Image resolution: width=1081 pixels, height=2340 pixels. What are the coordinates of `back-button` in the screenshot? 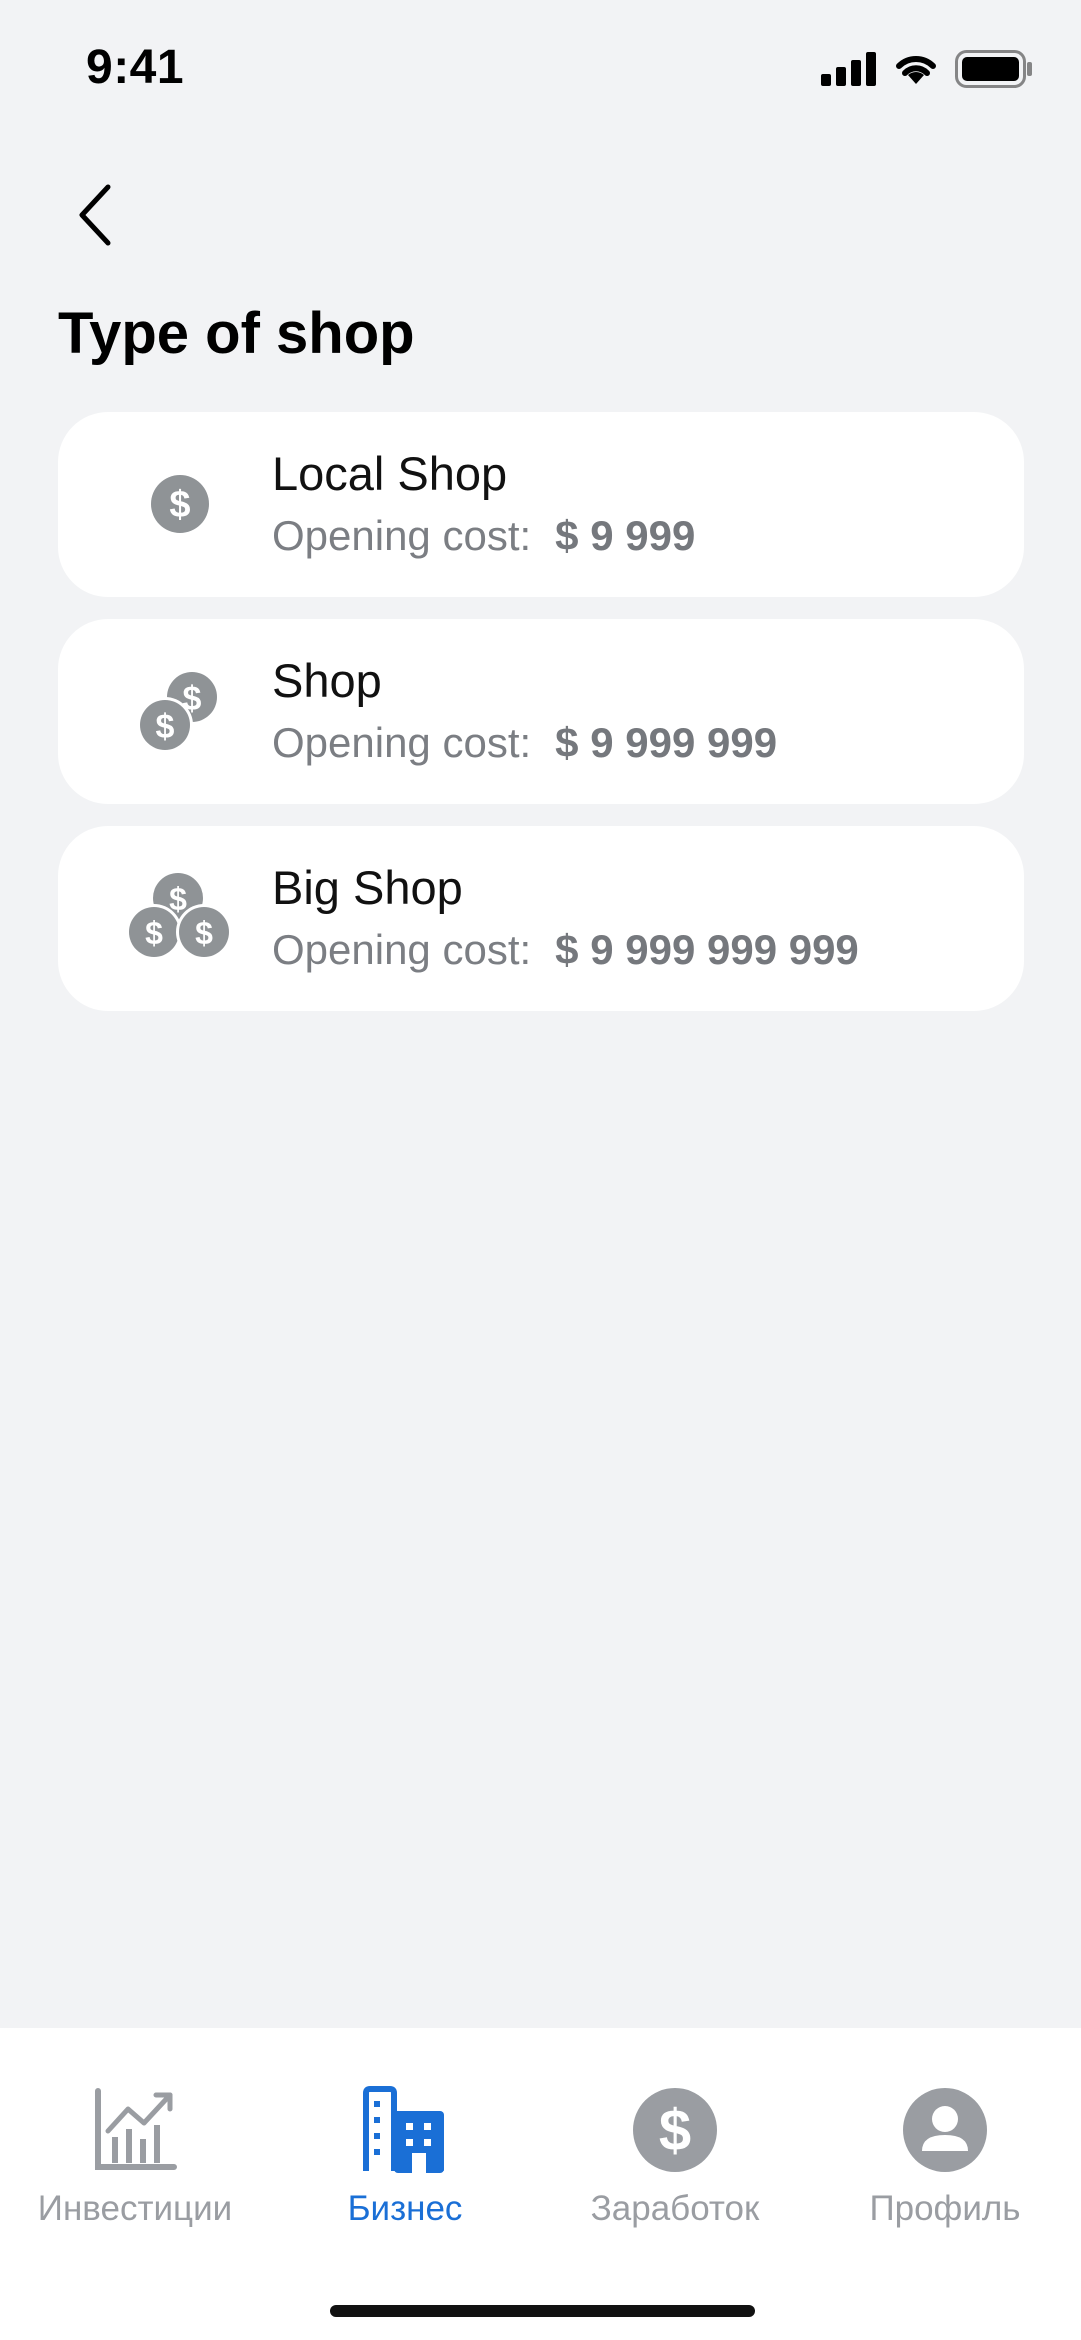 It's located at (96, 215).